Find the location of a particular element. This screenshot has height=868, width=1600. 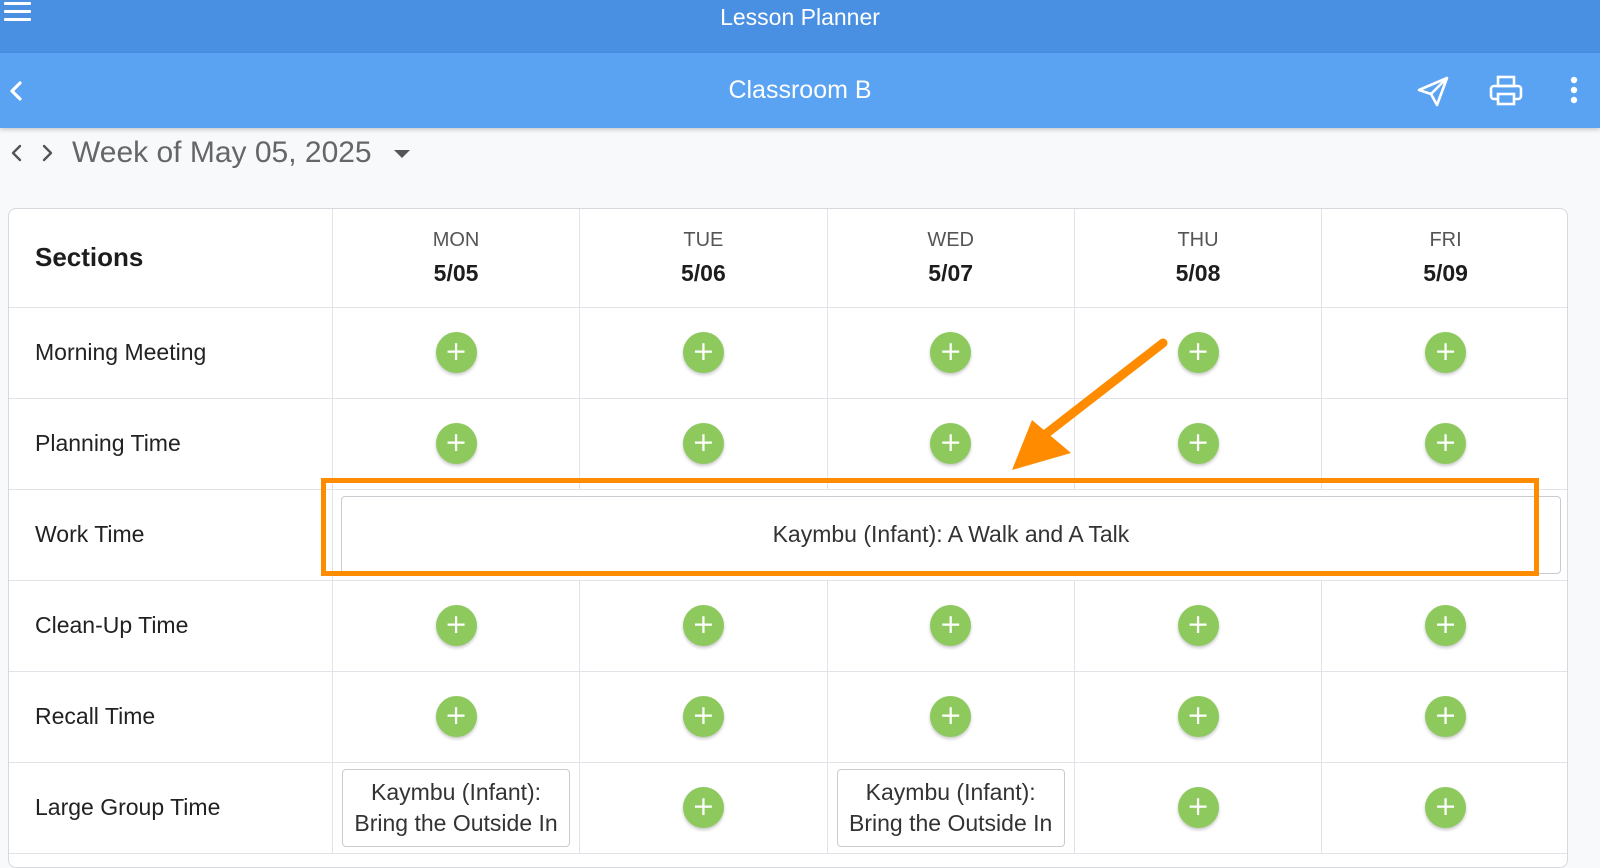

send-icon is located at coordinates (1433, 91).